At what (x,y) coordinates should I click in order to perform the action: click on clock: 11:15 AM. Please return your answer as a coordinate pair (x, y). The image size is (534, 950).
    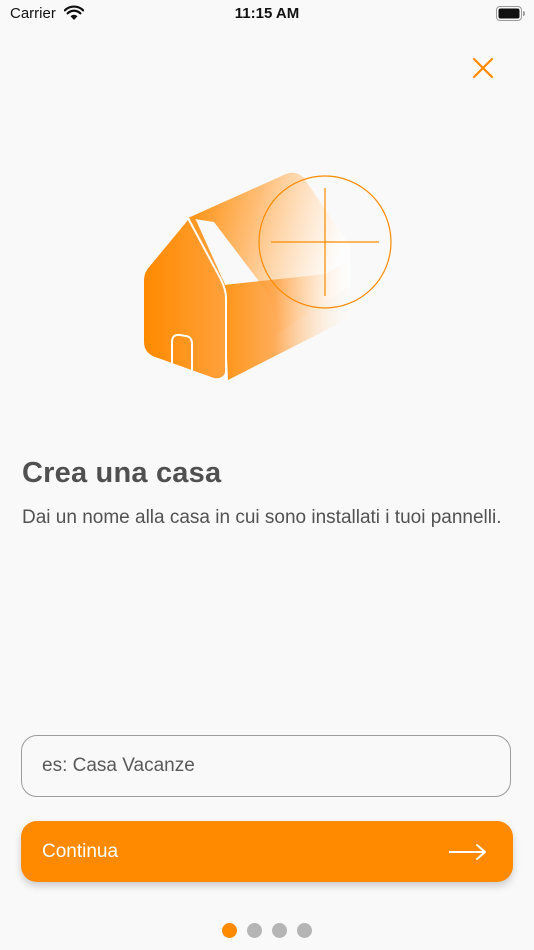
    Looking at the image, I should click on (267, 13).